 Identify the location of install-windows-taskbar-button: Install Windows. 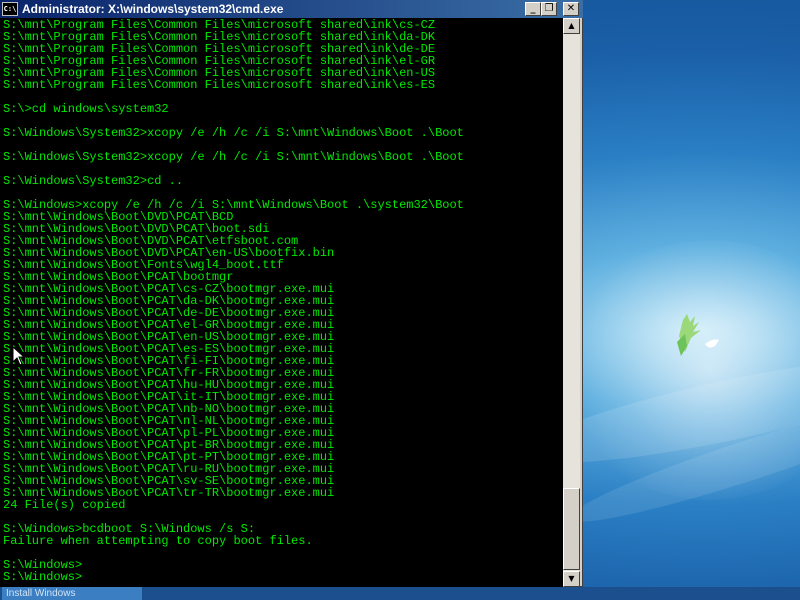
(72, 593).